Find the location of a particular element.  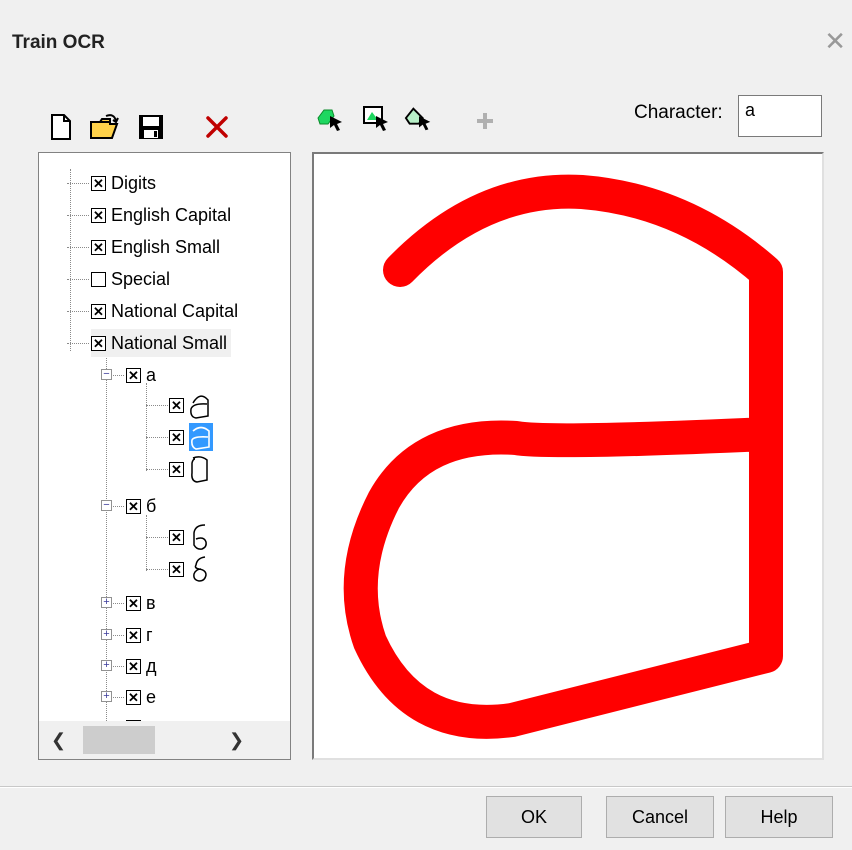

tree-group-english-capital: ✕ English Capital is located at coordinates (161, 215).